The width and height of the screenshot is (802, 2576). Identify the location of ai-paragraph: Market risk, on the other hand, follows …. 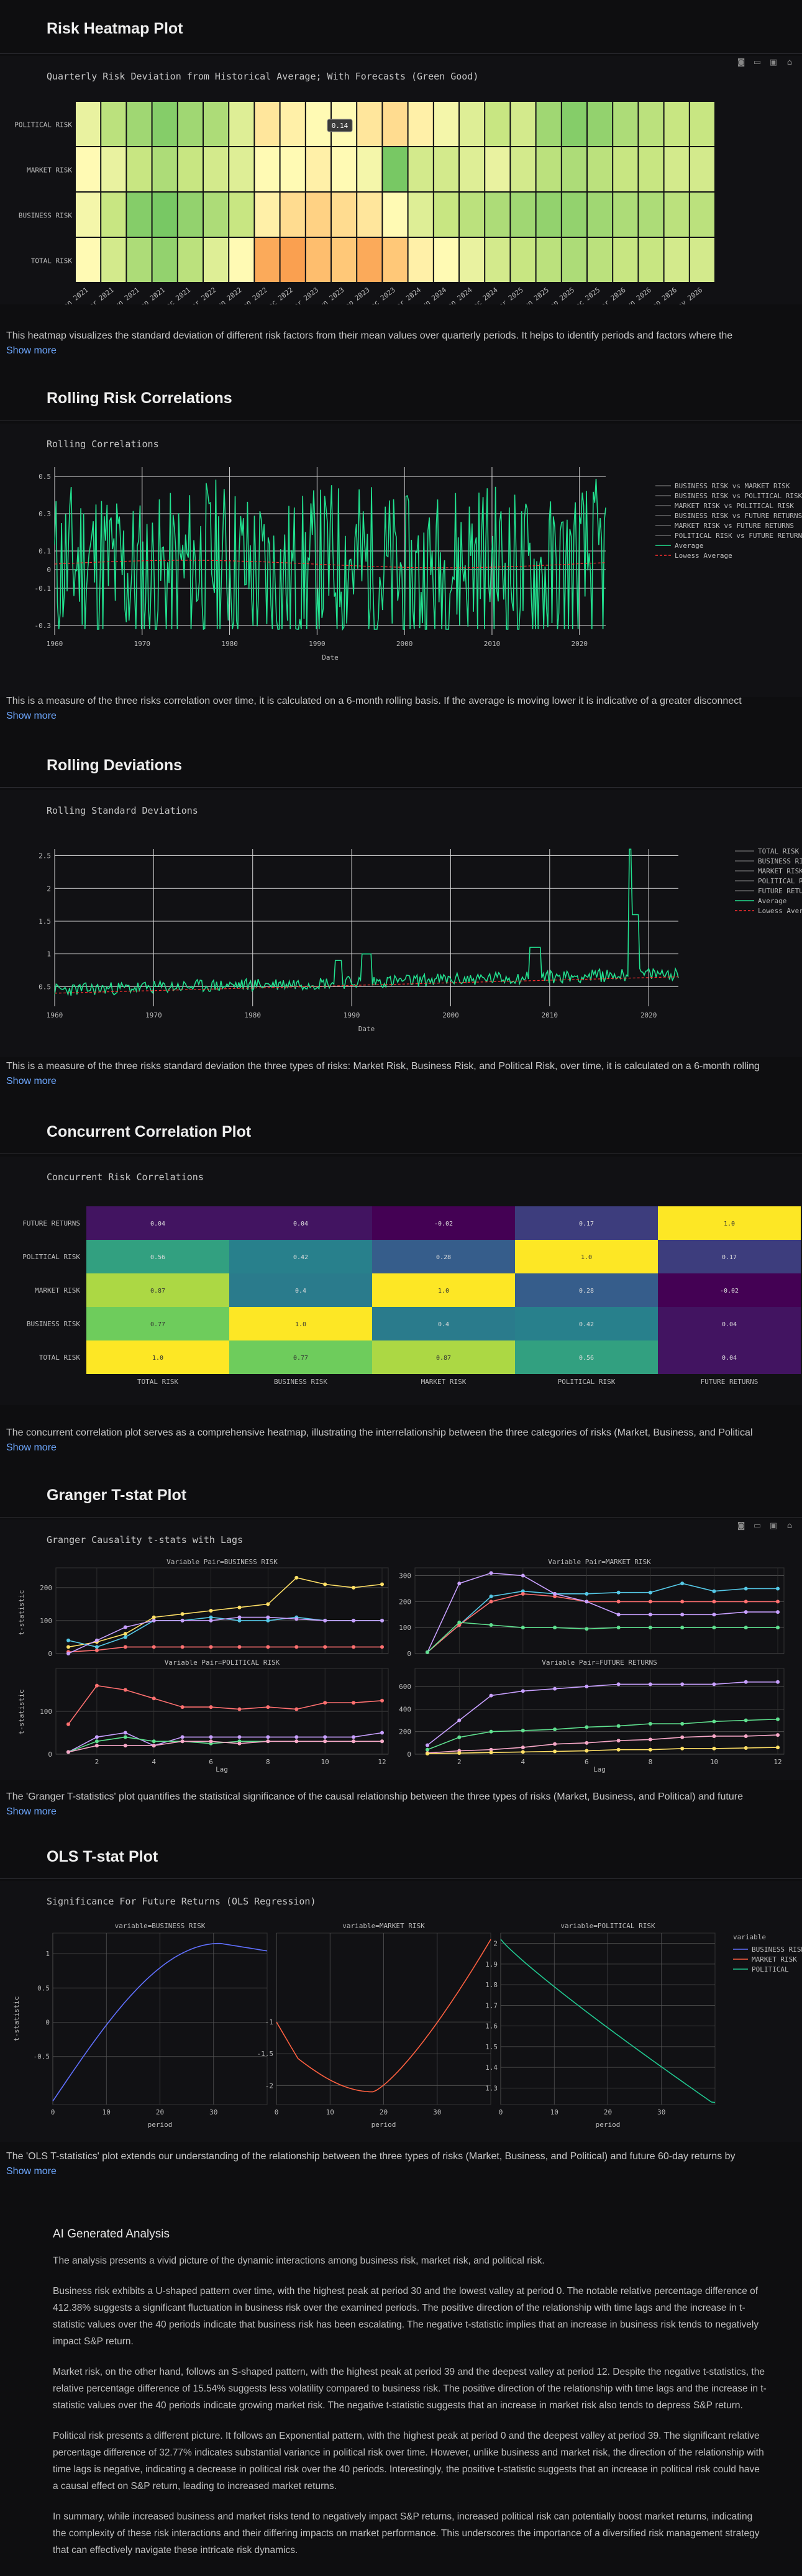
(410, 2389).